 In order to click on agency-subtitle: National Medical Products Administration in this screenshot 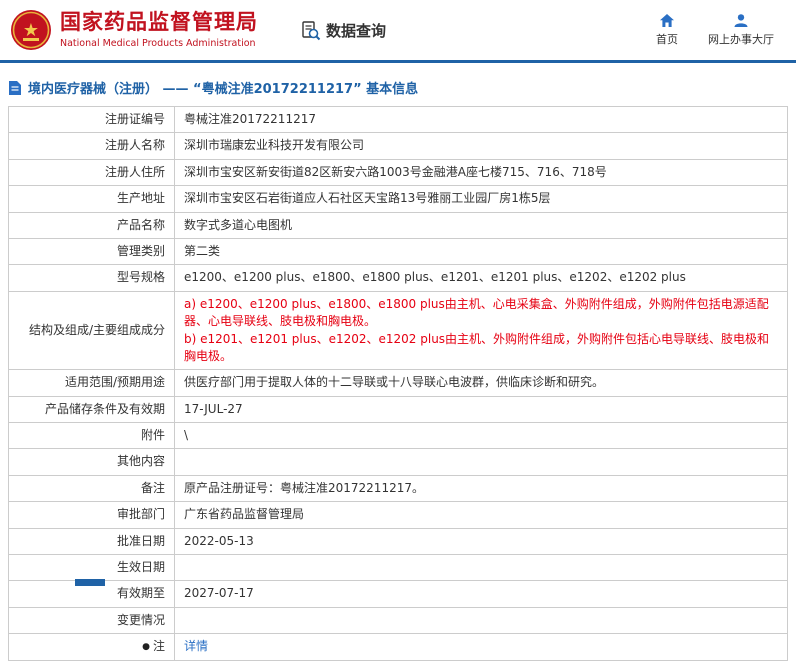, I will do `click(158, 43)`.